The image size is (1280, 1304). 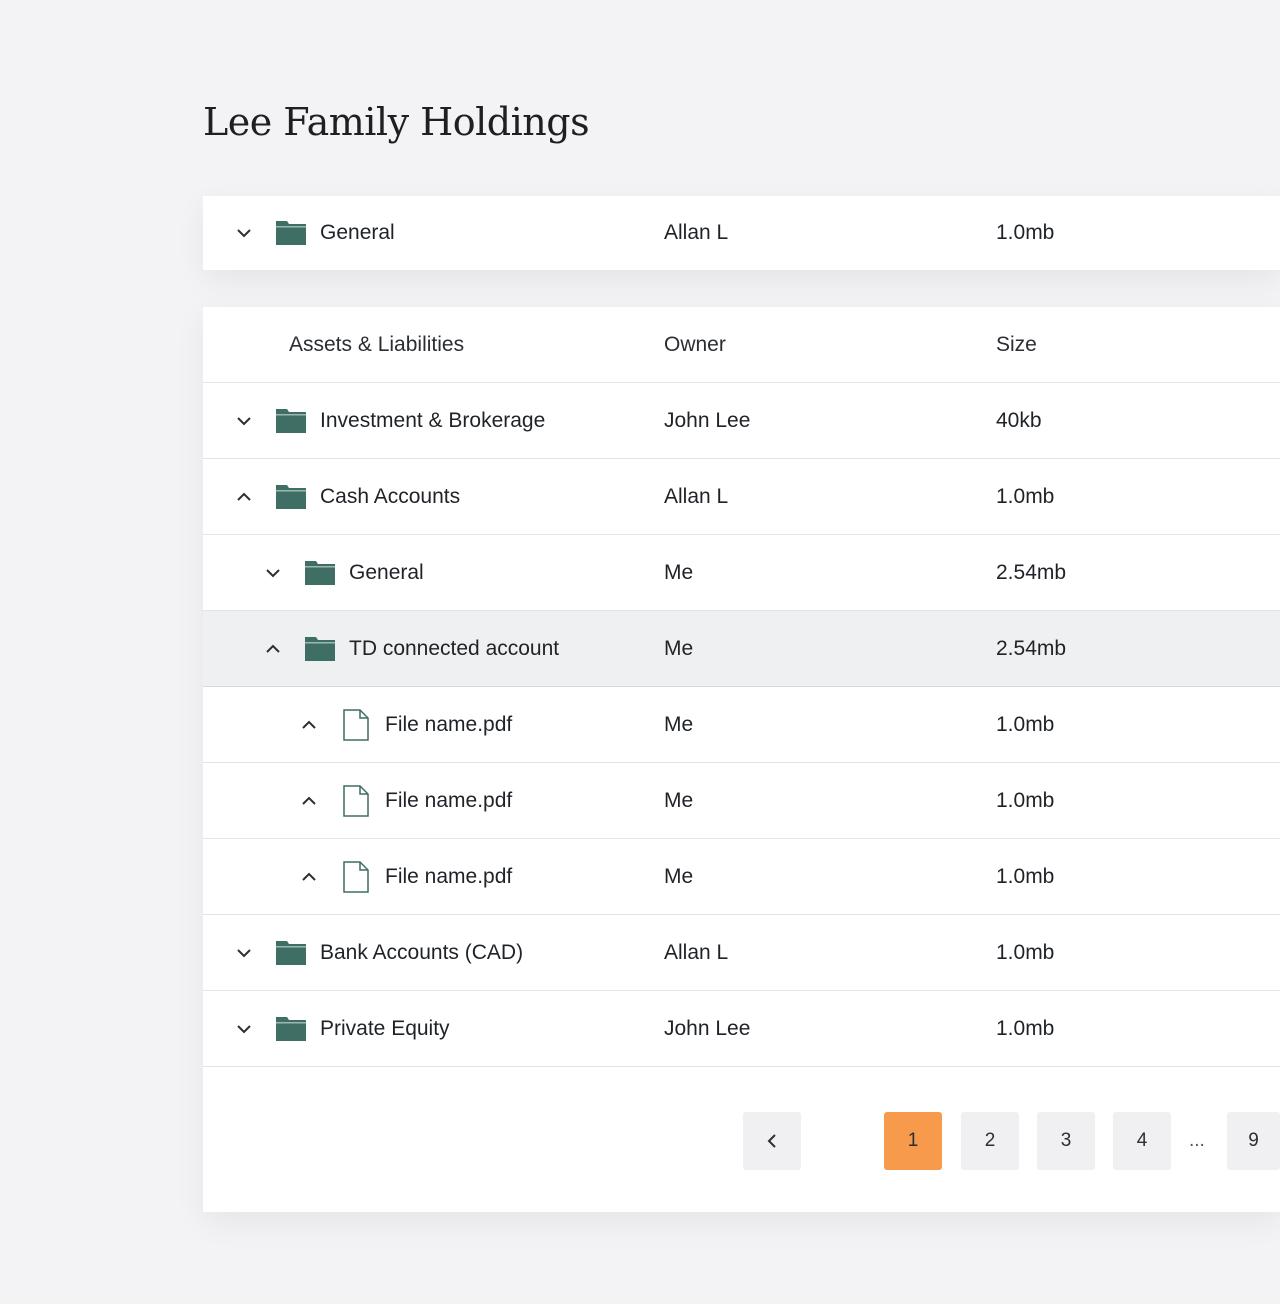 What do you see at coordinates (385, 1028) in the screenshot?
I see `folder-name: Private Equity` at bounding box center [385, 1028].